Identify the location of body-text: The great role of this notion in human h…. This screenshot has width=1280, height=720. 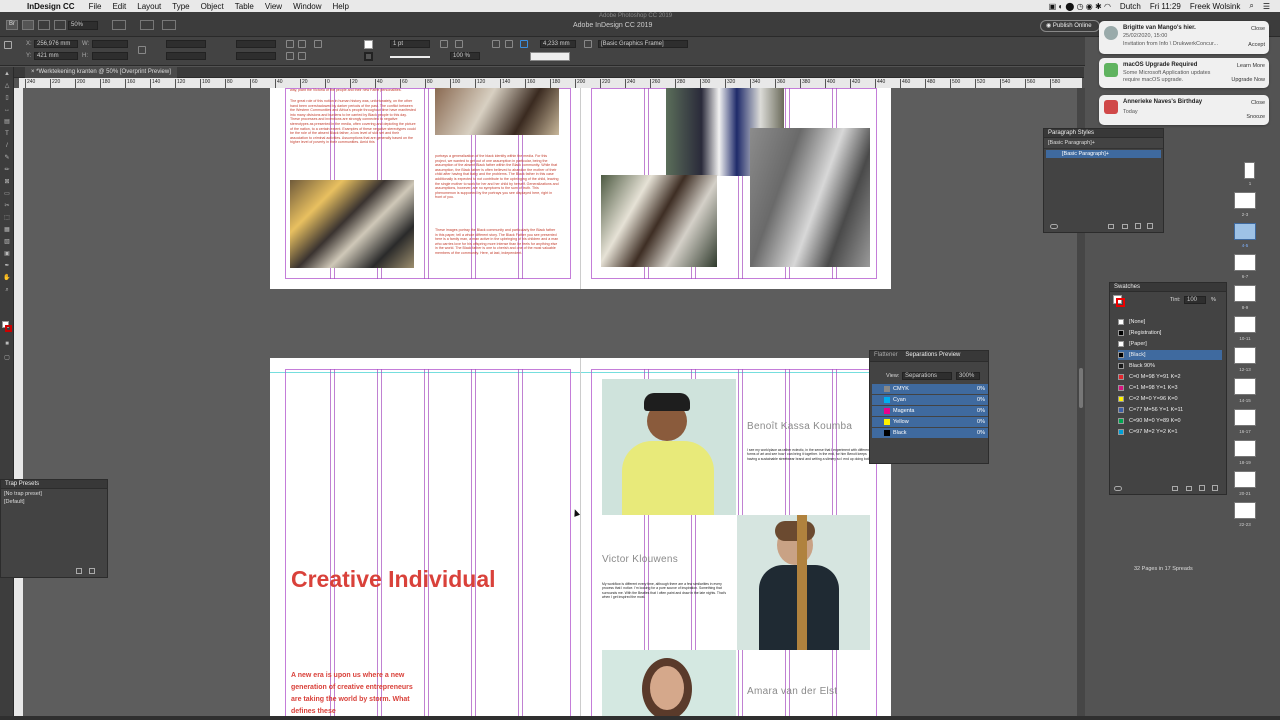
(353, 132).